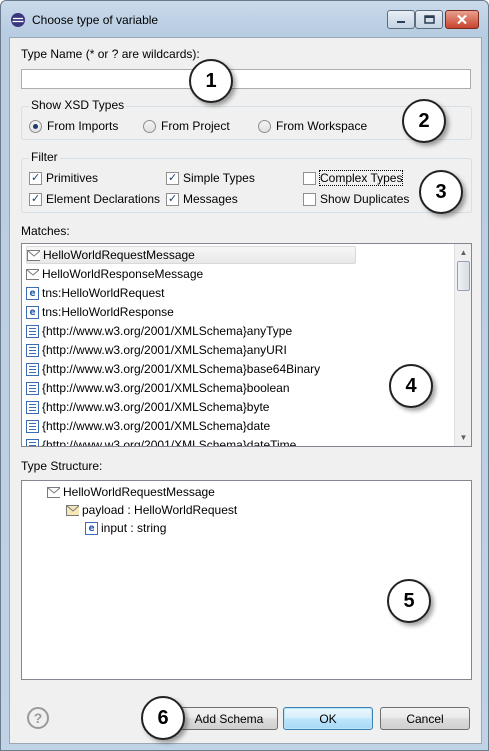 The image size is (489, 751). Describe the element at coordinates (353, 178) in the screenshot. I see `checkbox-complex-types: Complex Types` at that location.